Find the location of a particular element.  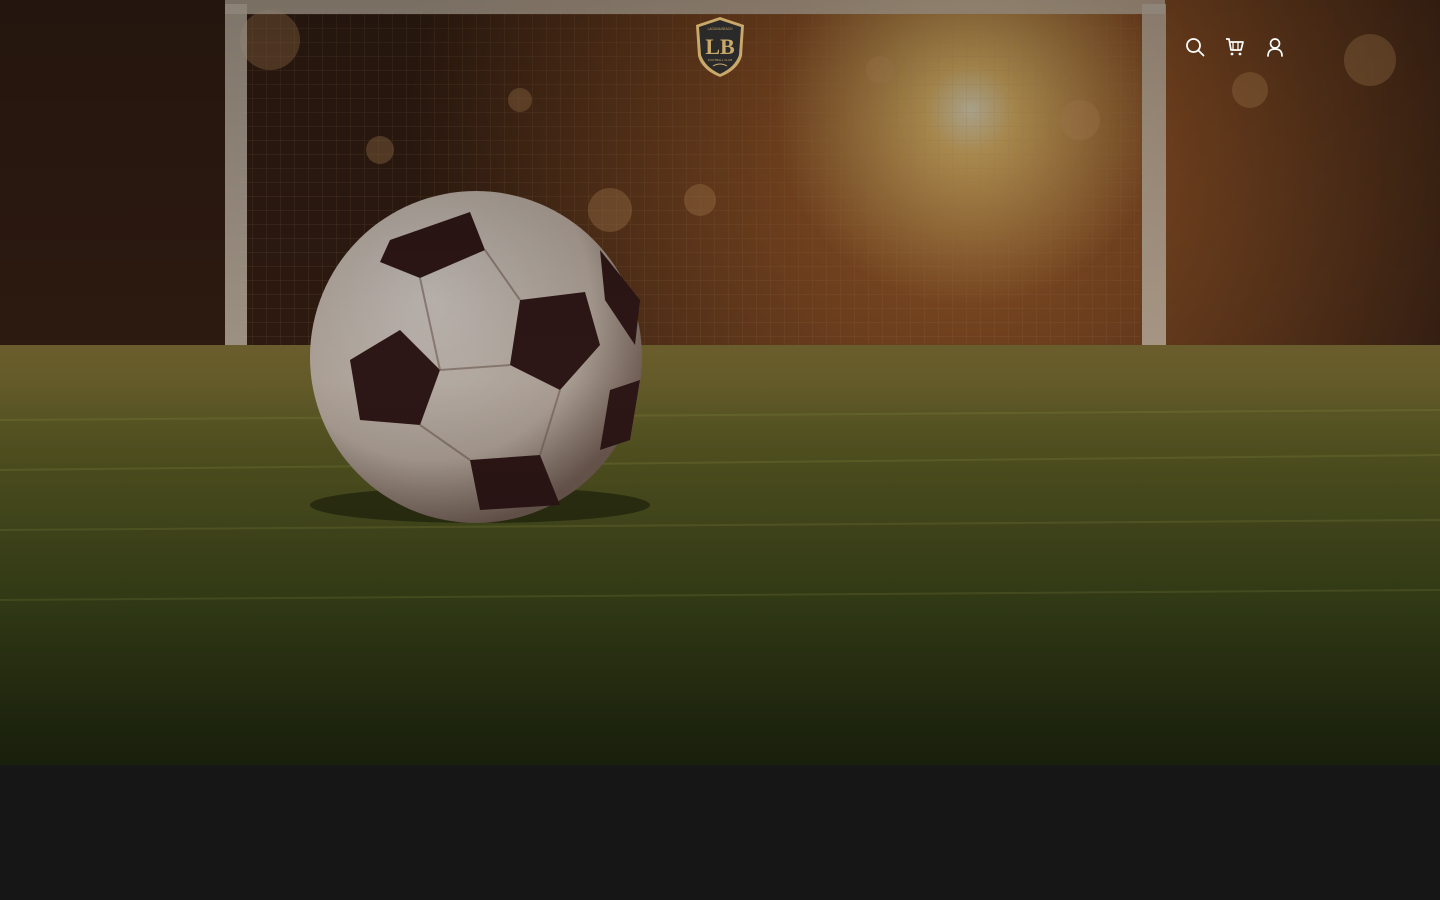

header-actions is located at coordinates (1235, 47).